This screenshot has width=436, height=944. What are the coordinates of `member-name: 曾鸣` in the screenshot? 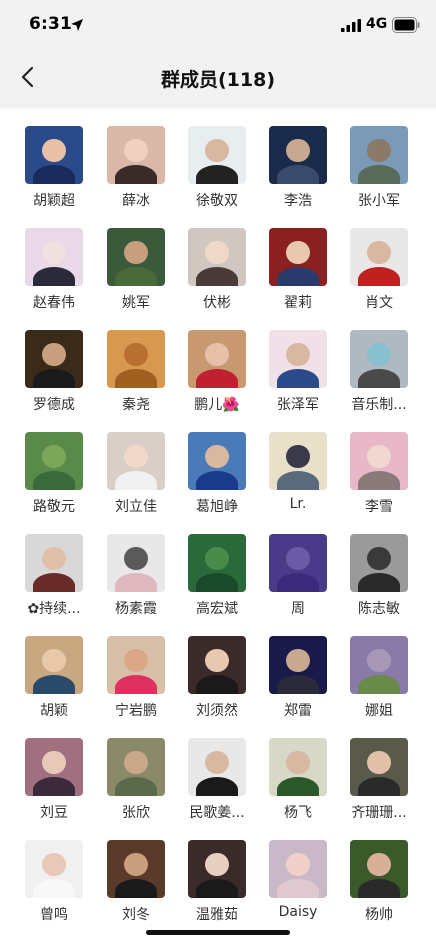 It's located at (54, 915).